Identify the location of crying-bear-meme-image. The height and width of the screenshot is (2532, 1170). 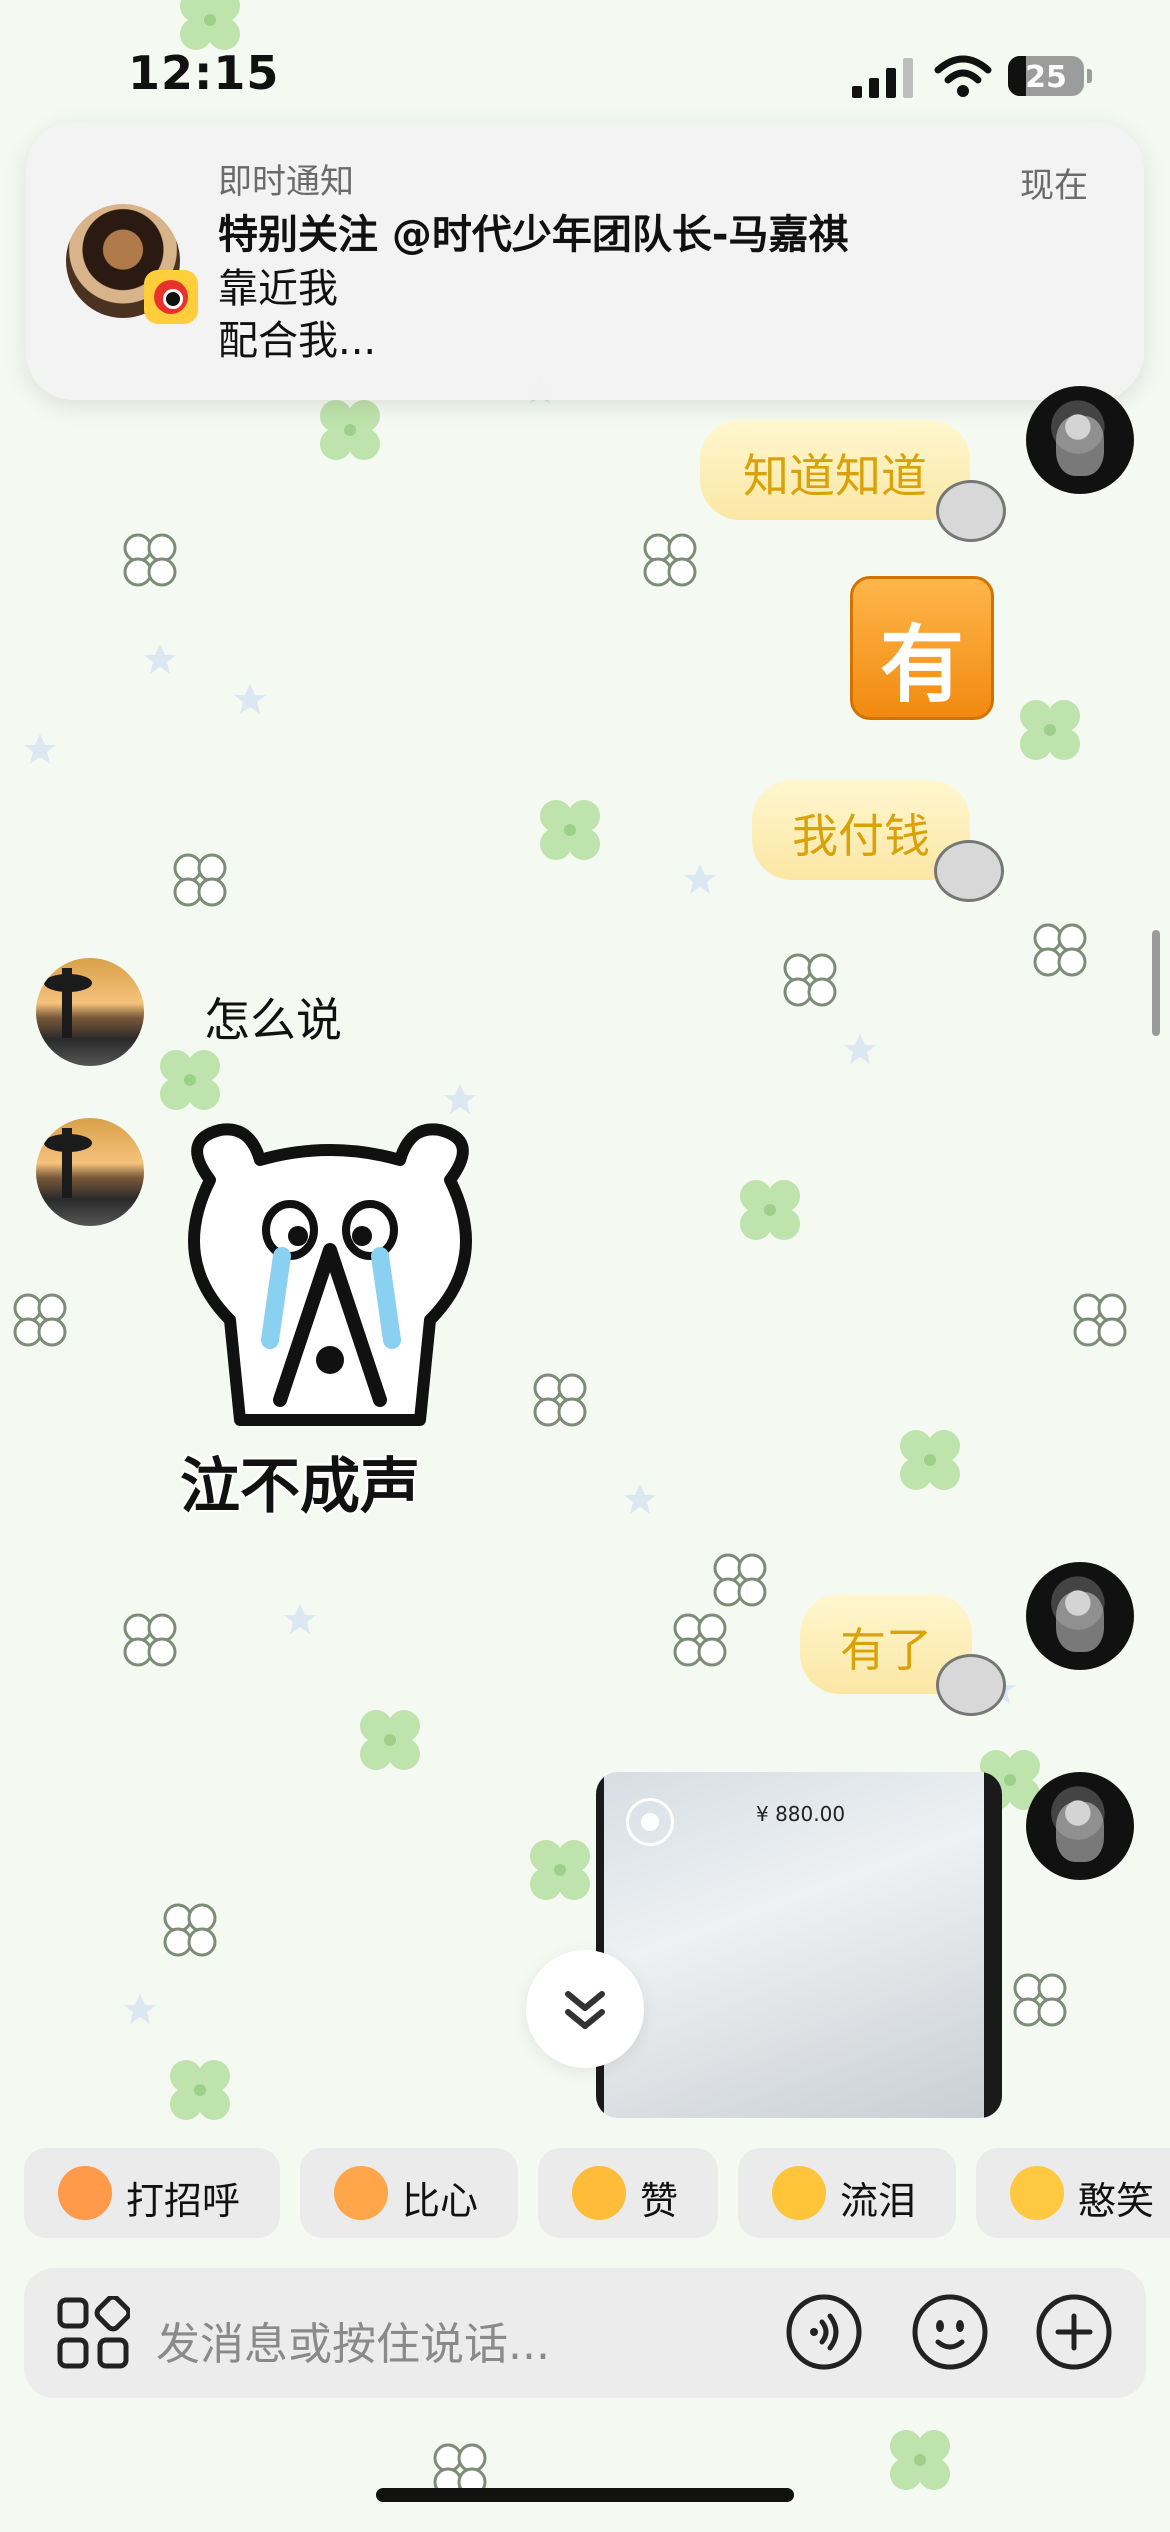
(330, 1274).